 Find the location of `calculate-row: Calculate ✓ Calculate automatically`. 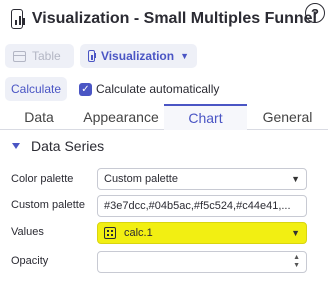

calculate-row: Calculate ✓ Calculate automatically is located at coordinates (112, 89).